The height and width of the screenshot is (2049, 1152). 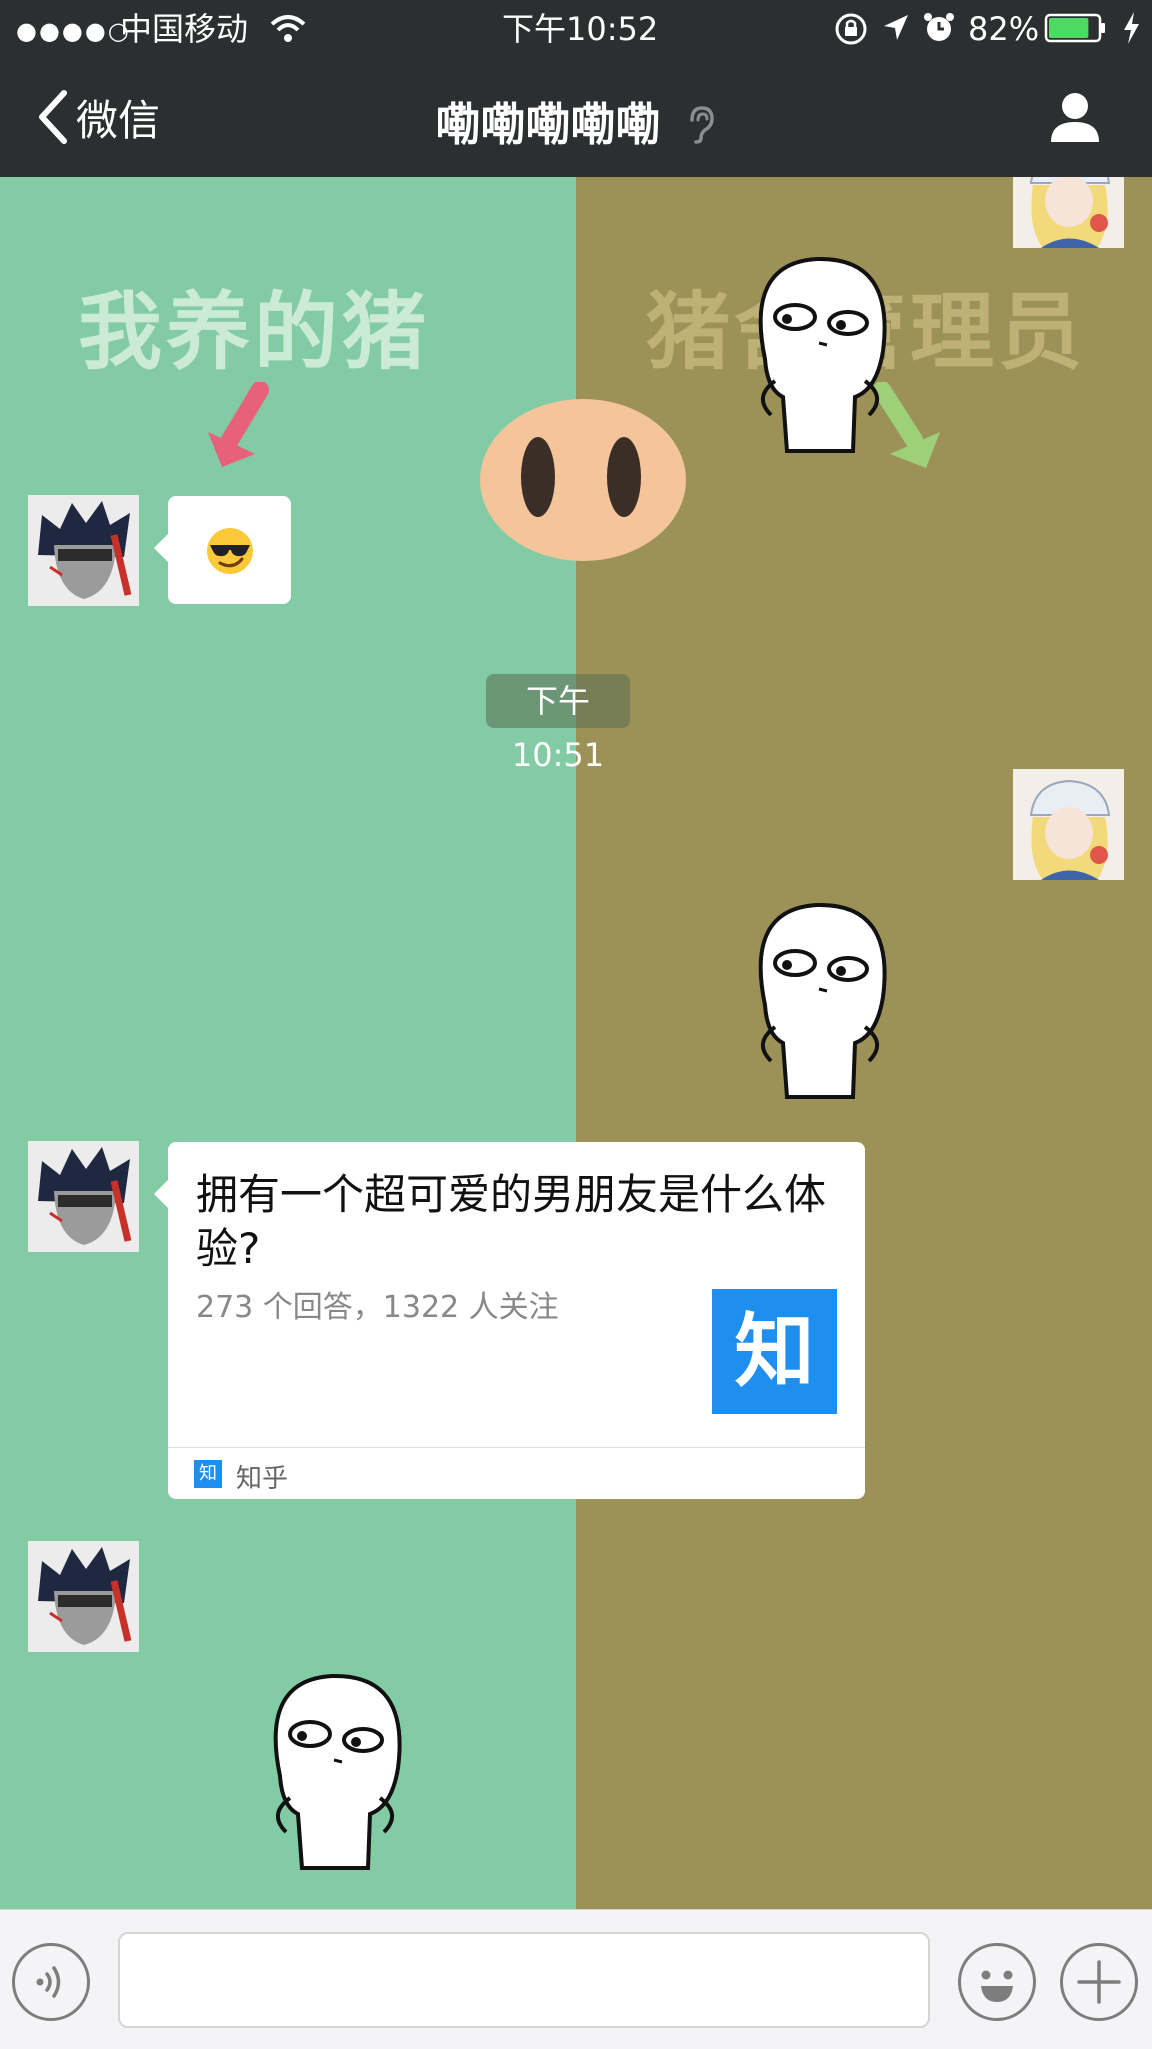 I want to click on plus-icon, so click(x=1099, y=1982).